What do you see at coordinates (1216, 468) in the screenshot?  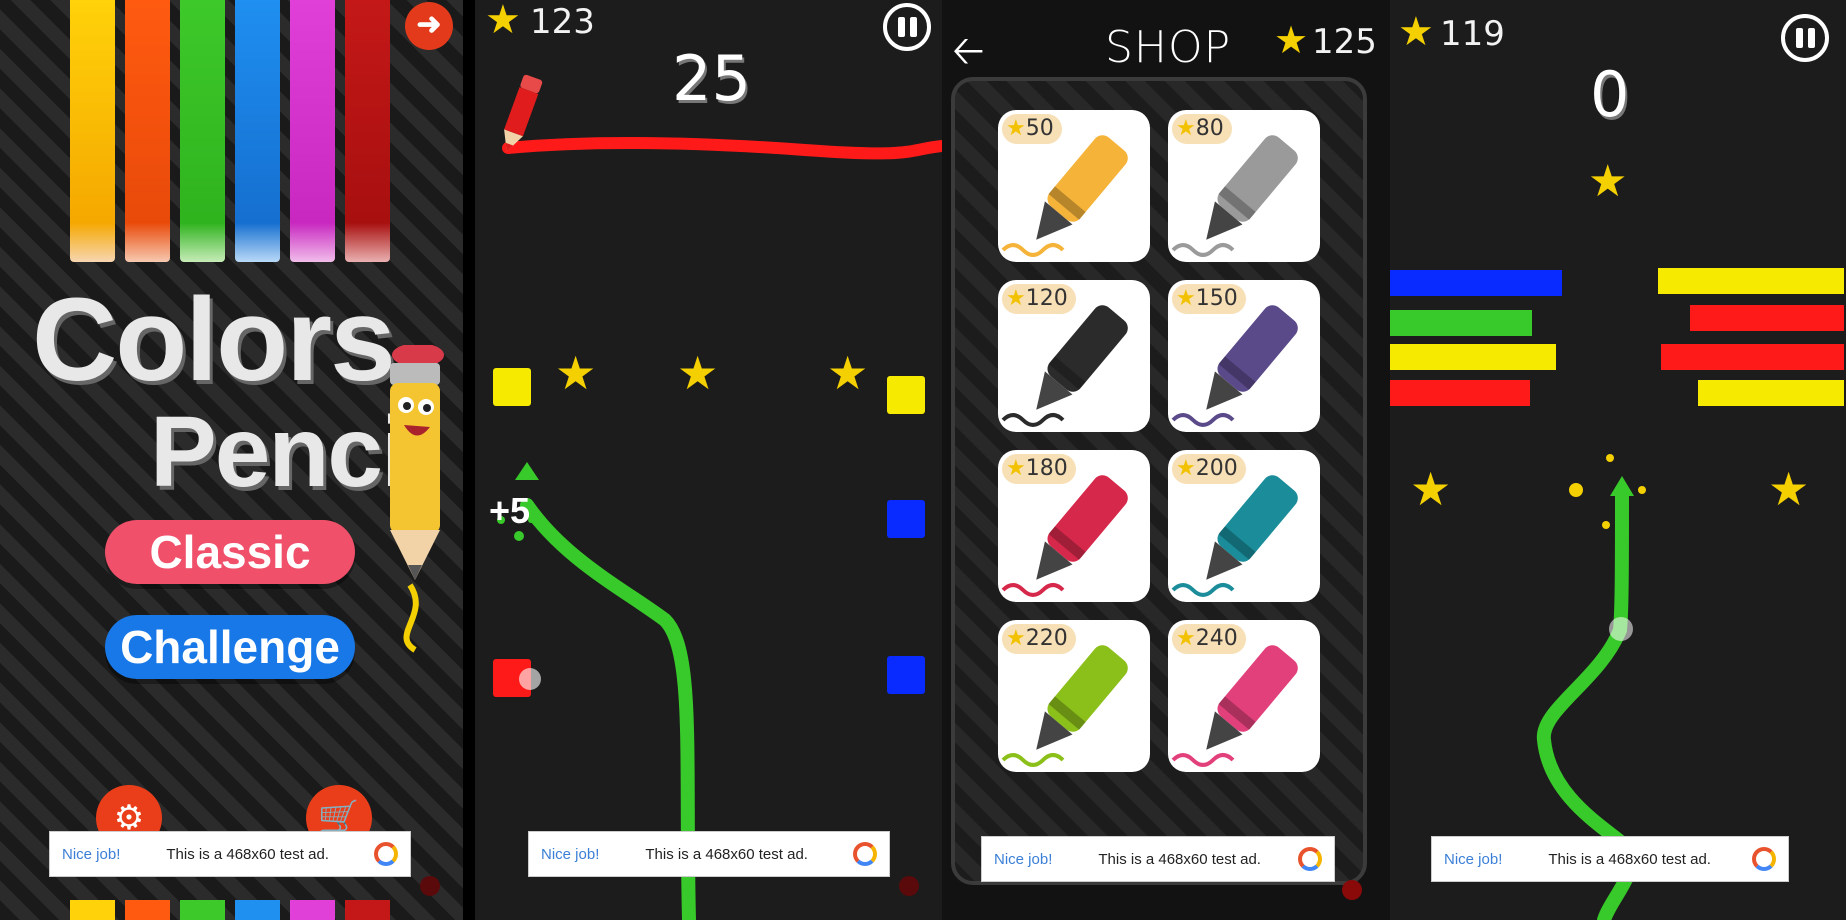 I see `item-price-value: 200` at bounding box center [1216, 468].